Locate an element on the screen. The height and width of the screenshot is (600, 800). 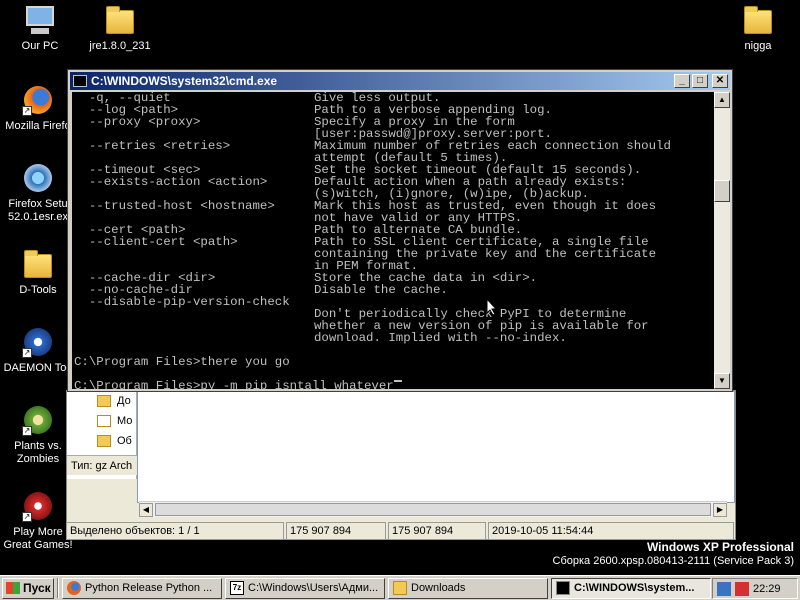
scroll-left-icon: ◀ is located at coordinates (146, 510).